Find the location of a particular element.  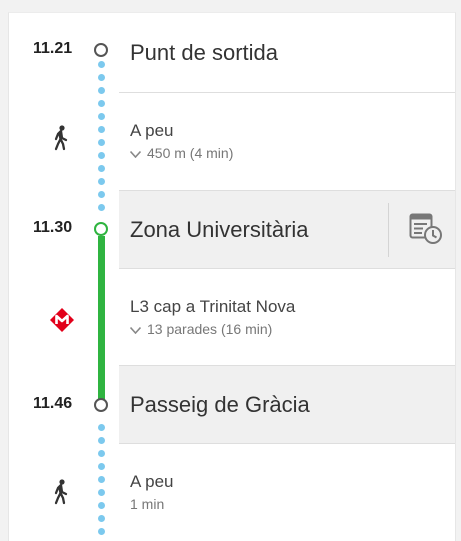

boarding-stop-marker is located at coordinates (101, 229).